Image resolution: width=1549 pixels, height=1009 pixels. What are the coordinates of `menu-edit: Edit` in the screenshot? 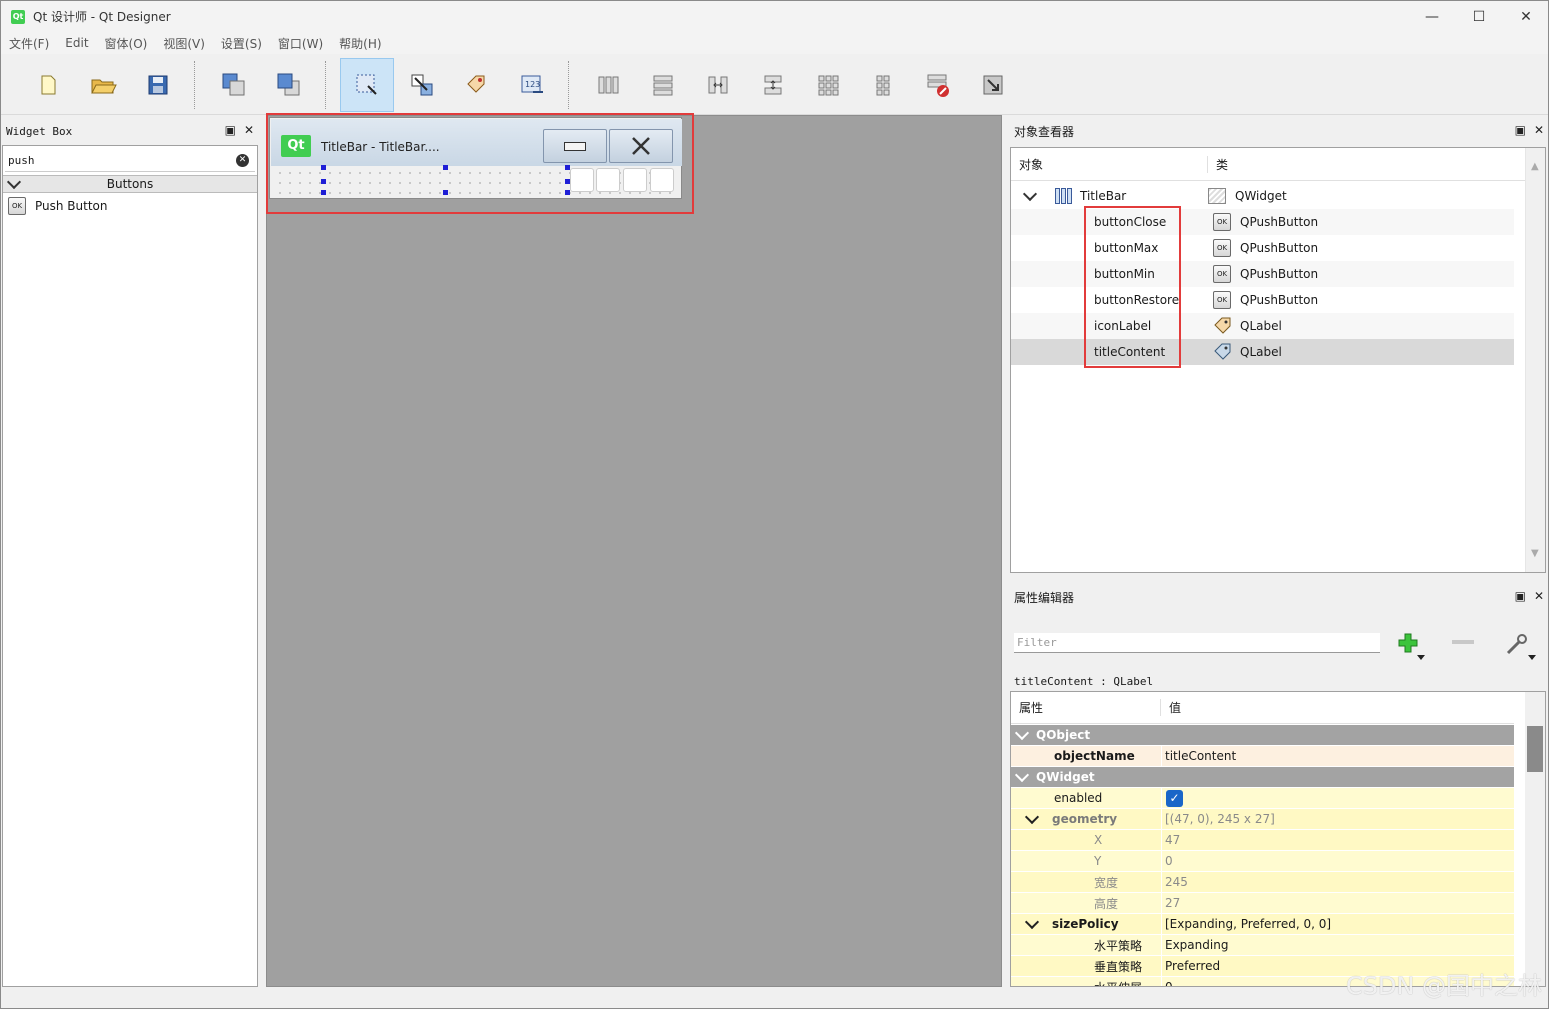 It's located at (76, 43).